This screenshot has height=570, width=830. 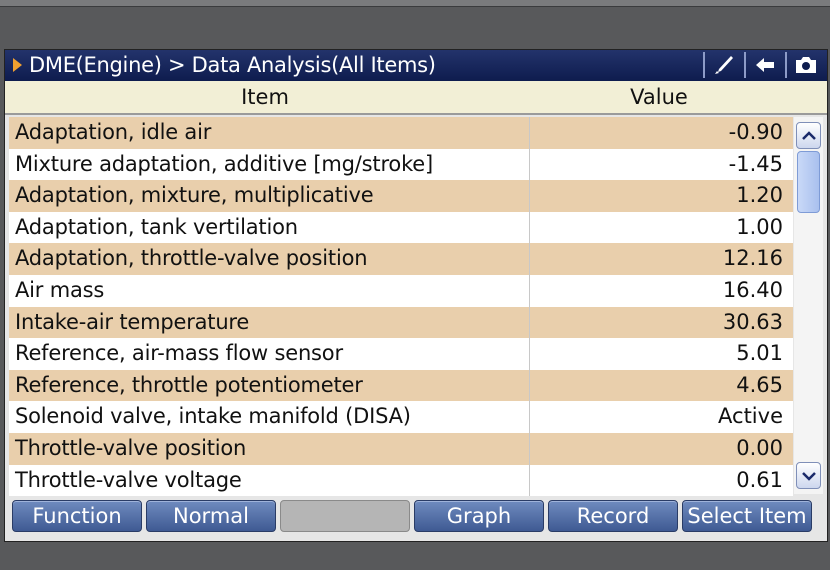 I want to click on item-value: 16.40, so click(x=752, y=289).